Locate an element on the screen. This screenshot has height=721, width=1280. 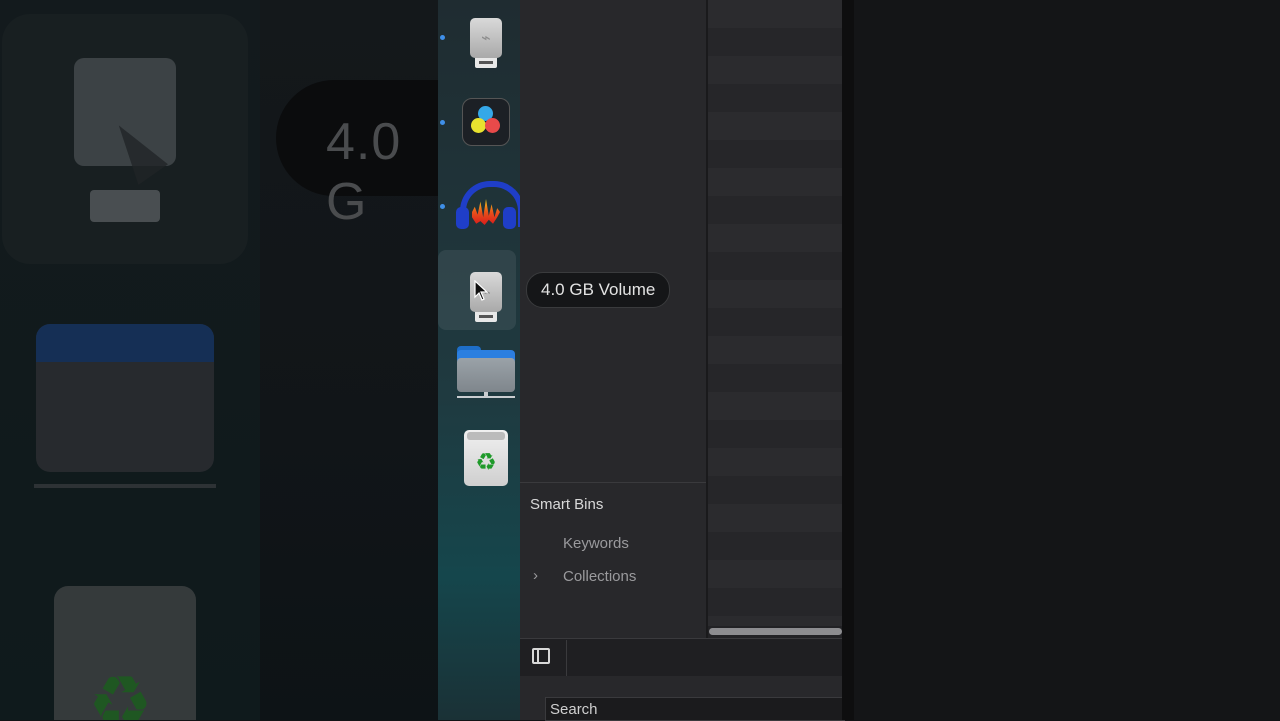
panel-toggle-icon is located at coordinates (541, 656).